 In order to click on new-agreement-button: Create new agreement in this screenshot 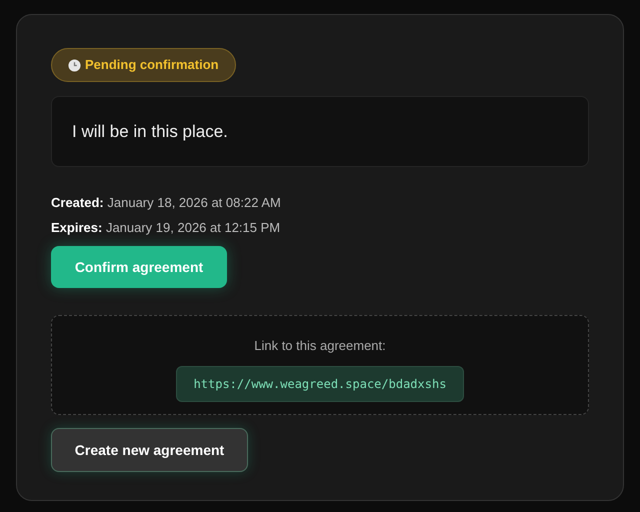, I will do `click(149, 450)`.